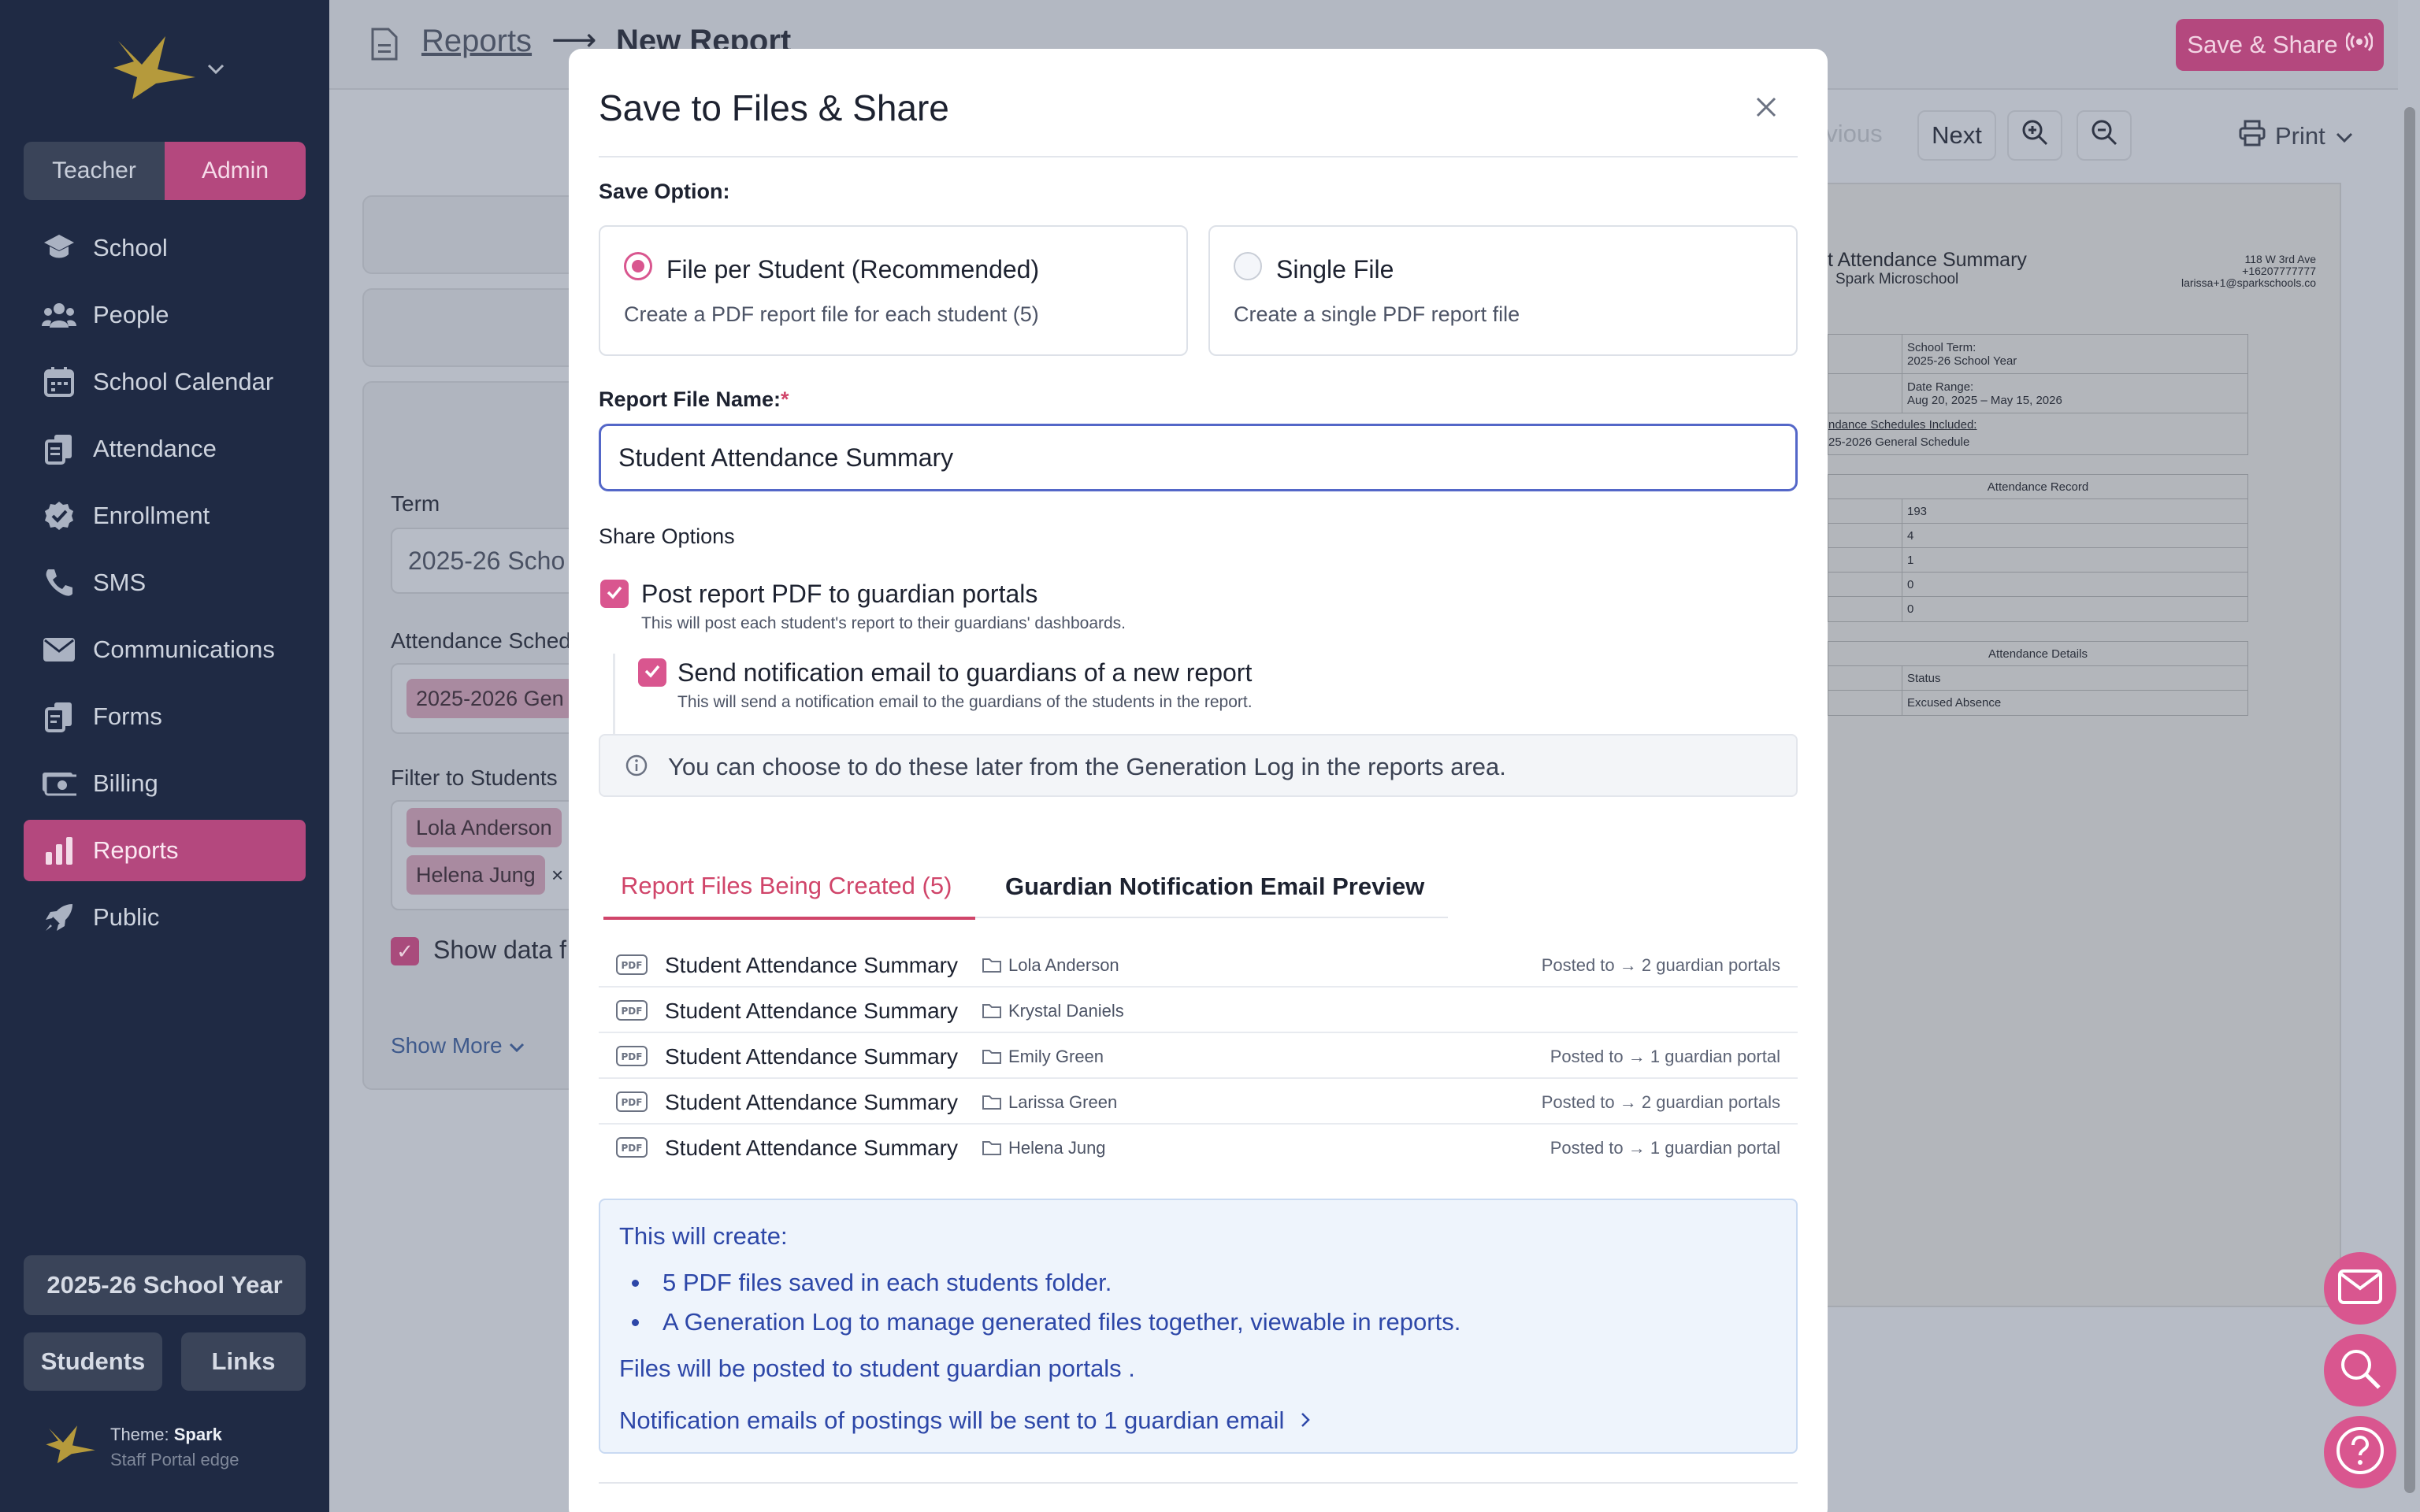 This screenshot has height=1512, width=2420. I want to click on file-name-label-text: Report File Name:, so click(690, 399).